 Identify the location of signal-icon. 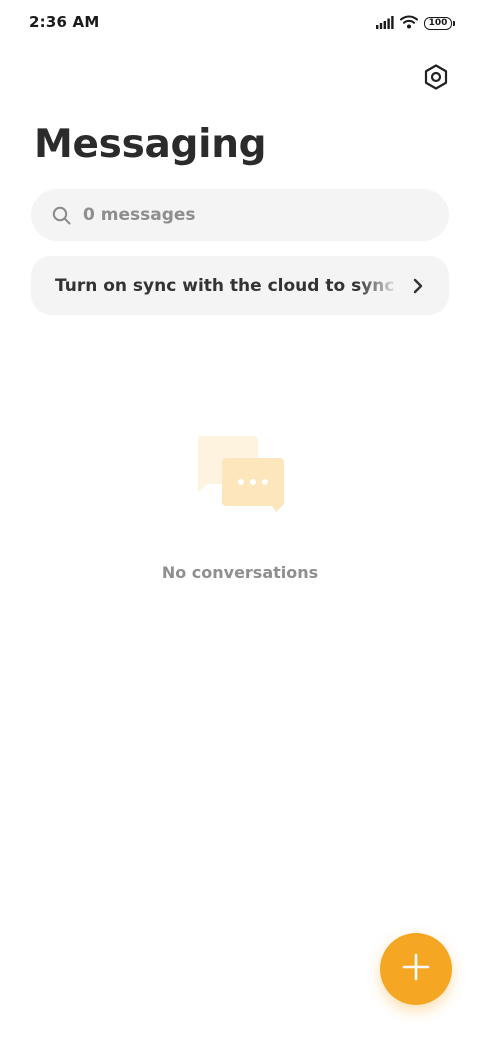
(385, 23).